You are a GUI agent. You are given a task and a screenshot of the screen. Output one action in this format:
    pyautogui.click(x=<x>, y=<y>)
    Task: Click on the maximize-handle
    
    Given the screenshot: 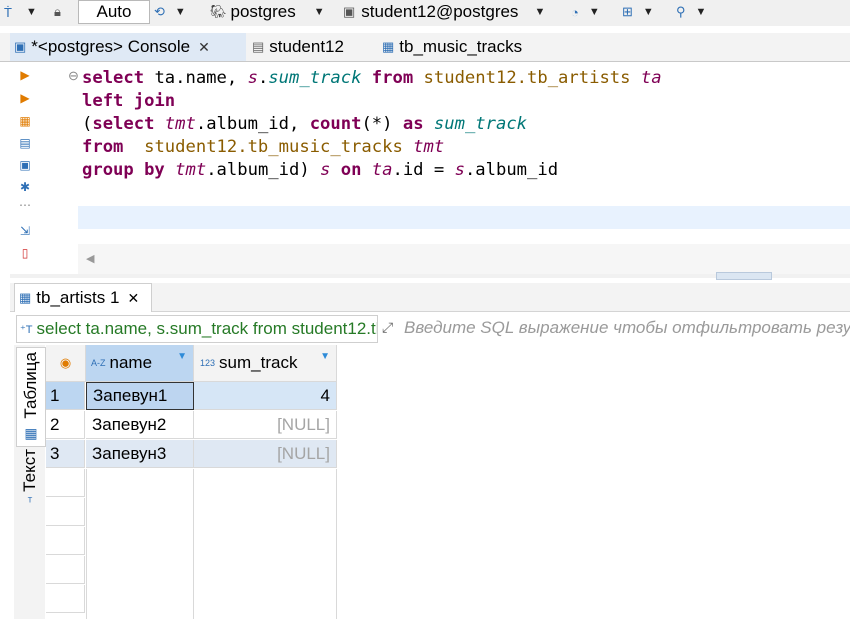 What is the action you would take?
    pyautogui.click(x=744, y=276)
    